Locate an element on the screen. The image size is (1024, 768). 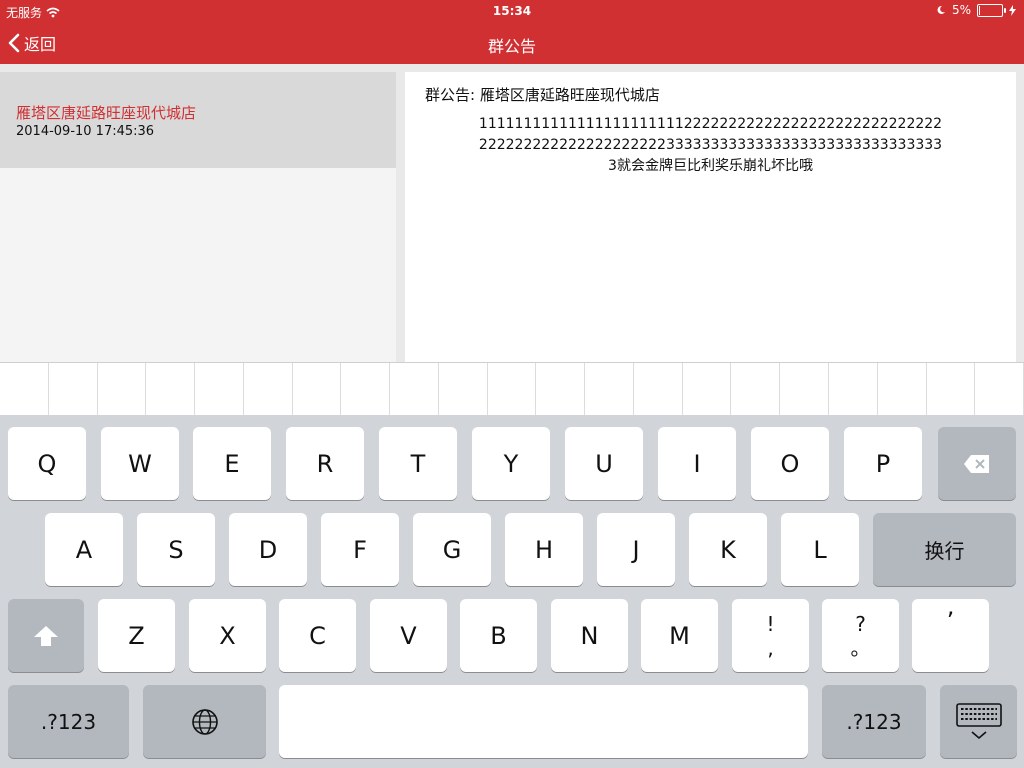
key-t: T is located at coordinates (418, 463).